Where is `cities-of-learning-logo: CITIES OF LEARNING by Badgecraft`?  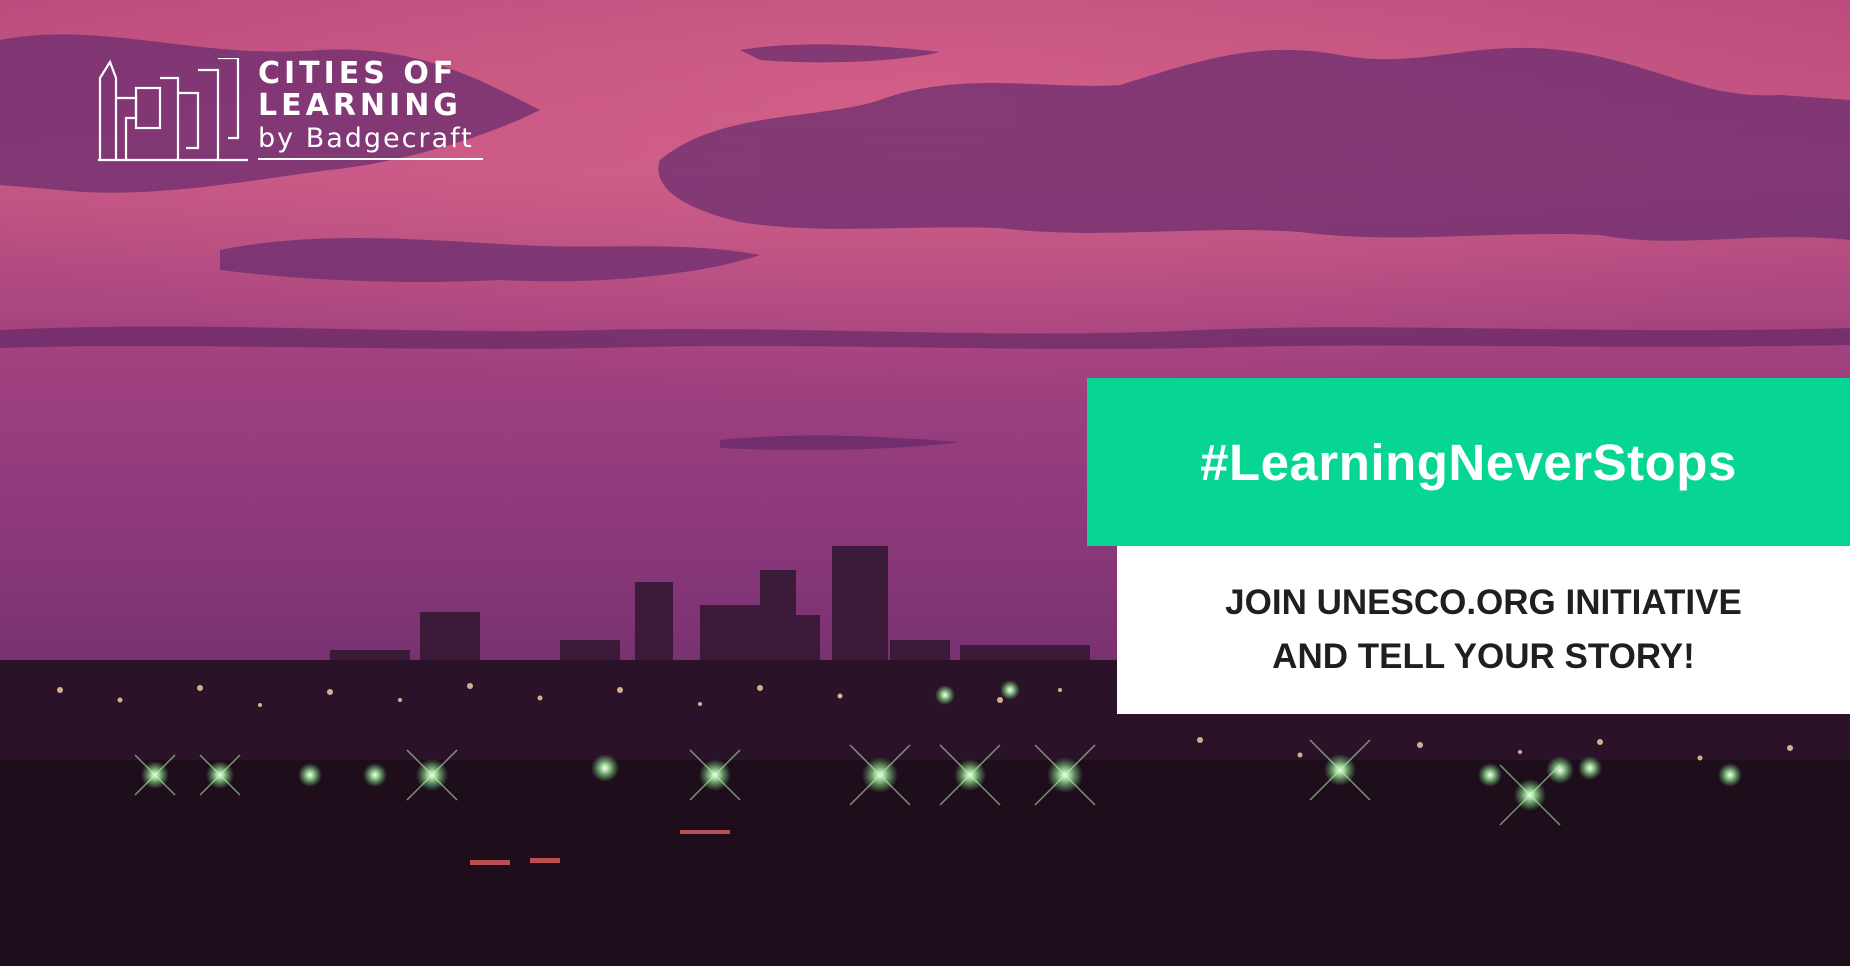 cities-of-learning-logo: CITIES OF LEARNING by Badgecraft is located at coordinates (298, 113).